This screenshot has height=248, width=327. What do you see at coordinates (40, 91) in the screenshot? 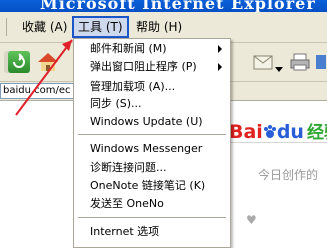
I see `address-input: baidu.com/ec` at bounding box center [40, 91].